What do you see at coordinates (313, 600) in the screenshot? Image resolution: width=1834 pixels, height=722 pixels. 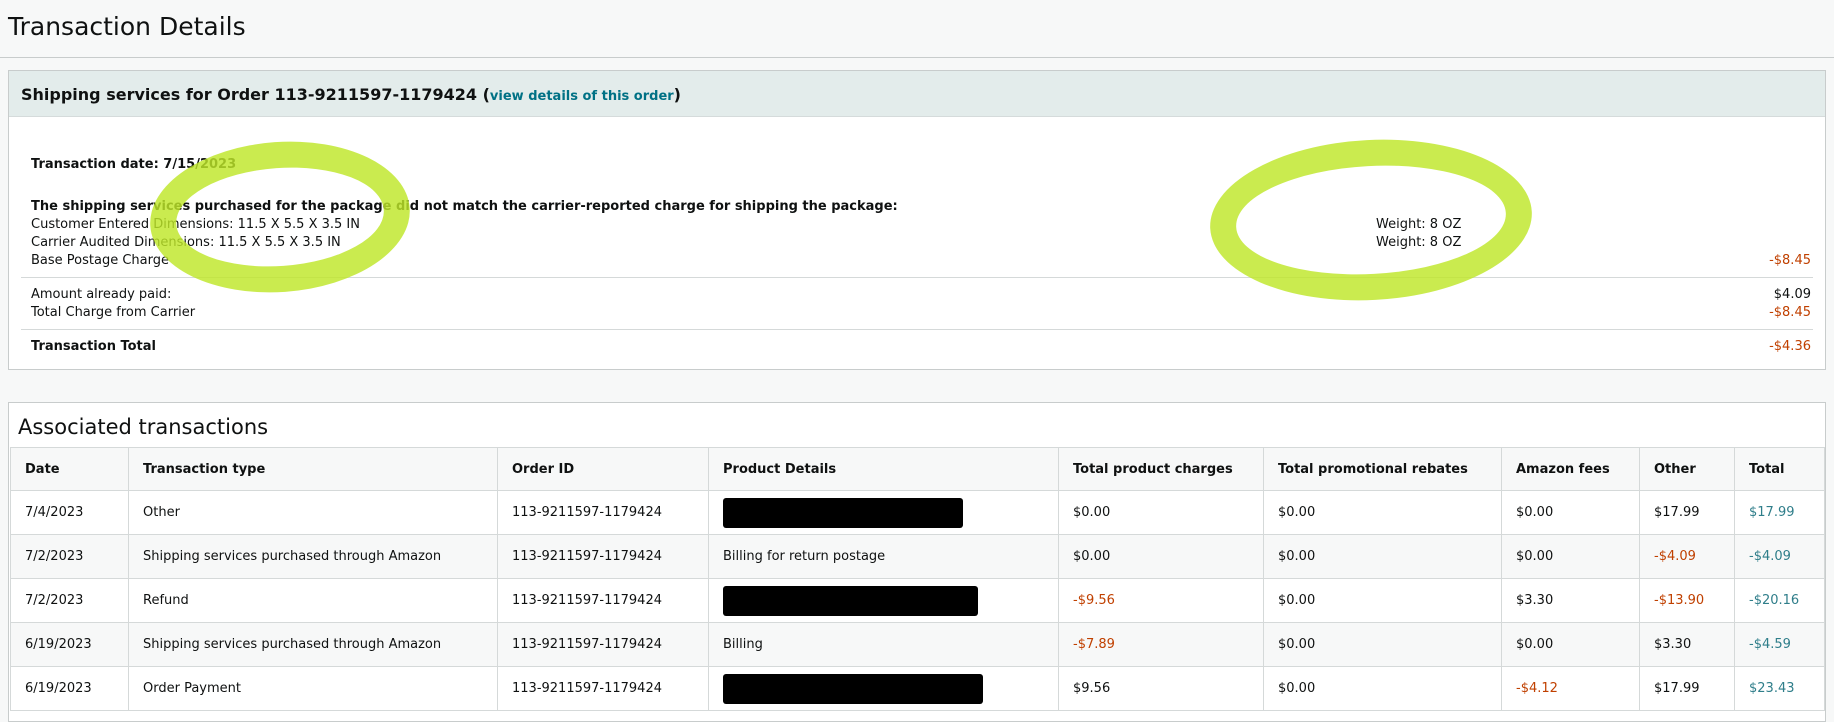 I see `cell-type: Refund` at bounding box center [313, 600].